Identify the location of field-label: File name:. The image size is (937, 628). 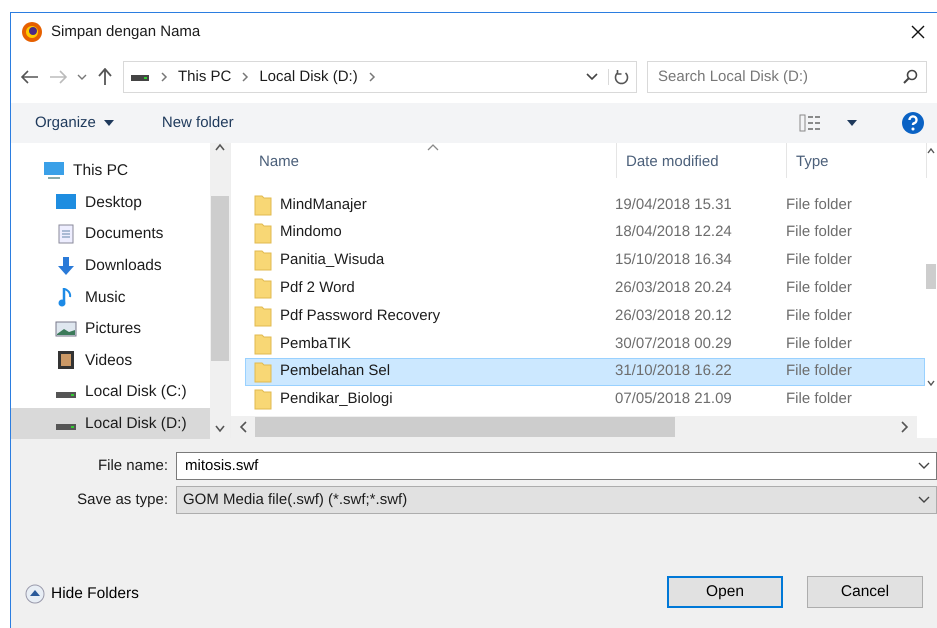
(132, 466).